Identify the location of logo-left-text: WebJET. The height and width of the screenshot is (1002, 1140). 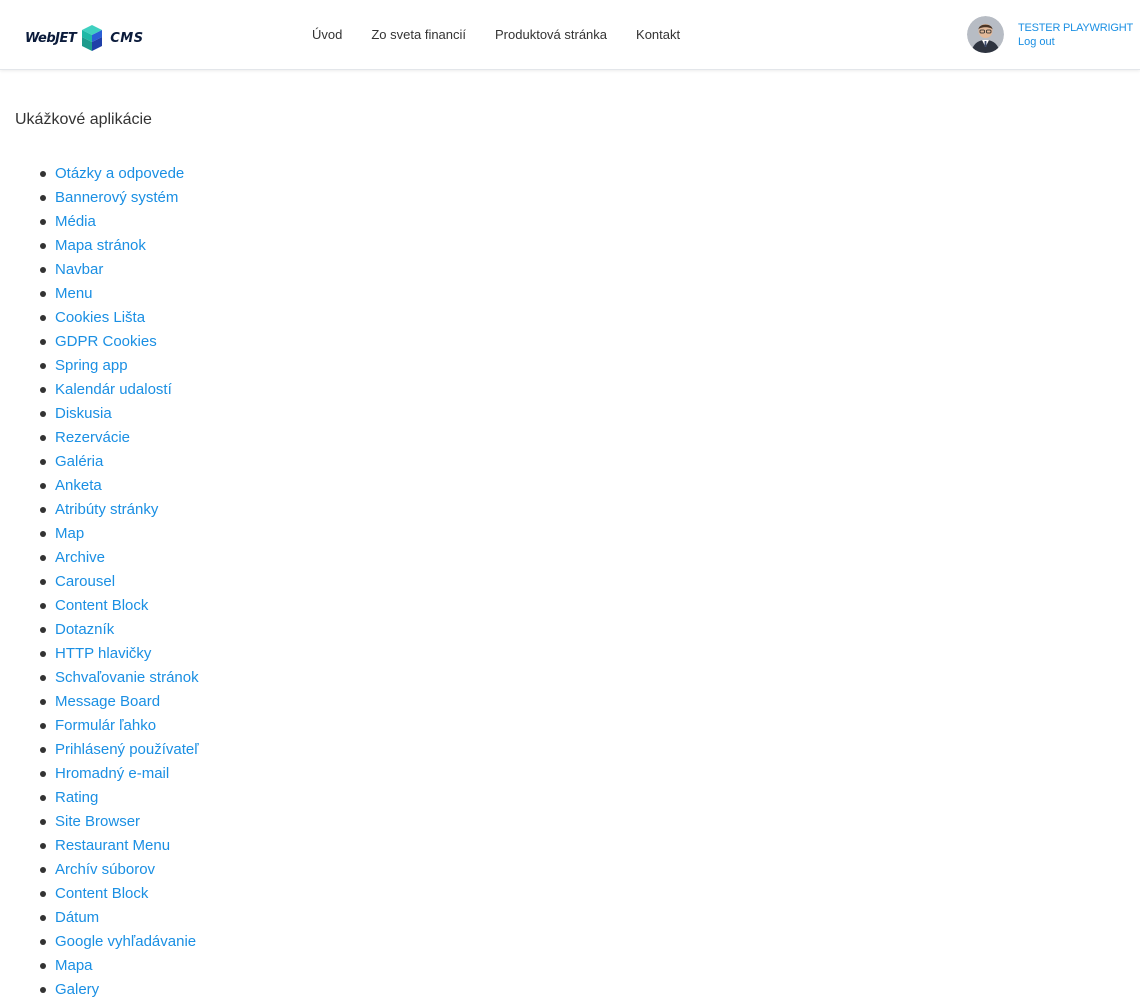
(51, 38).